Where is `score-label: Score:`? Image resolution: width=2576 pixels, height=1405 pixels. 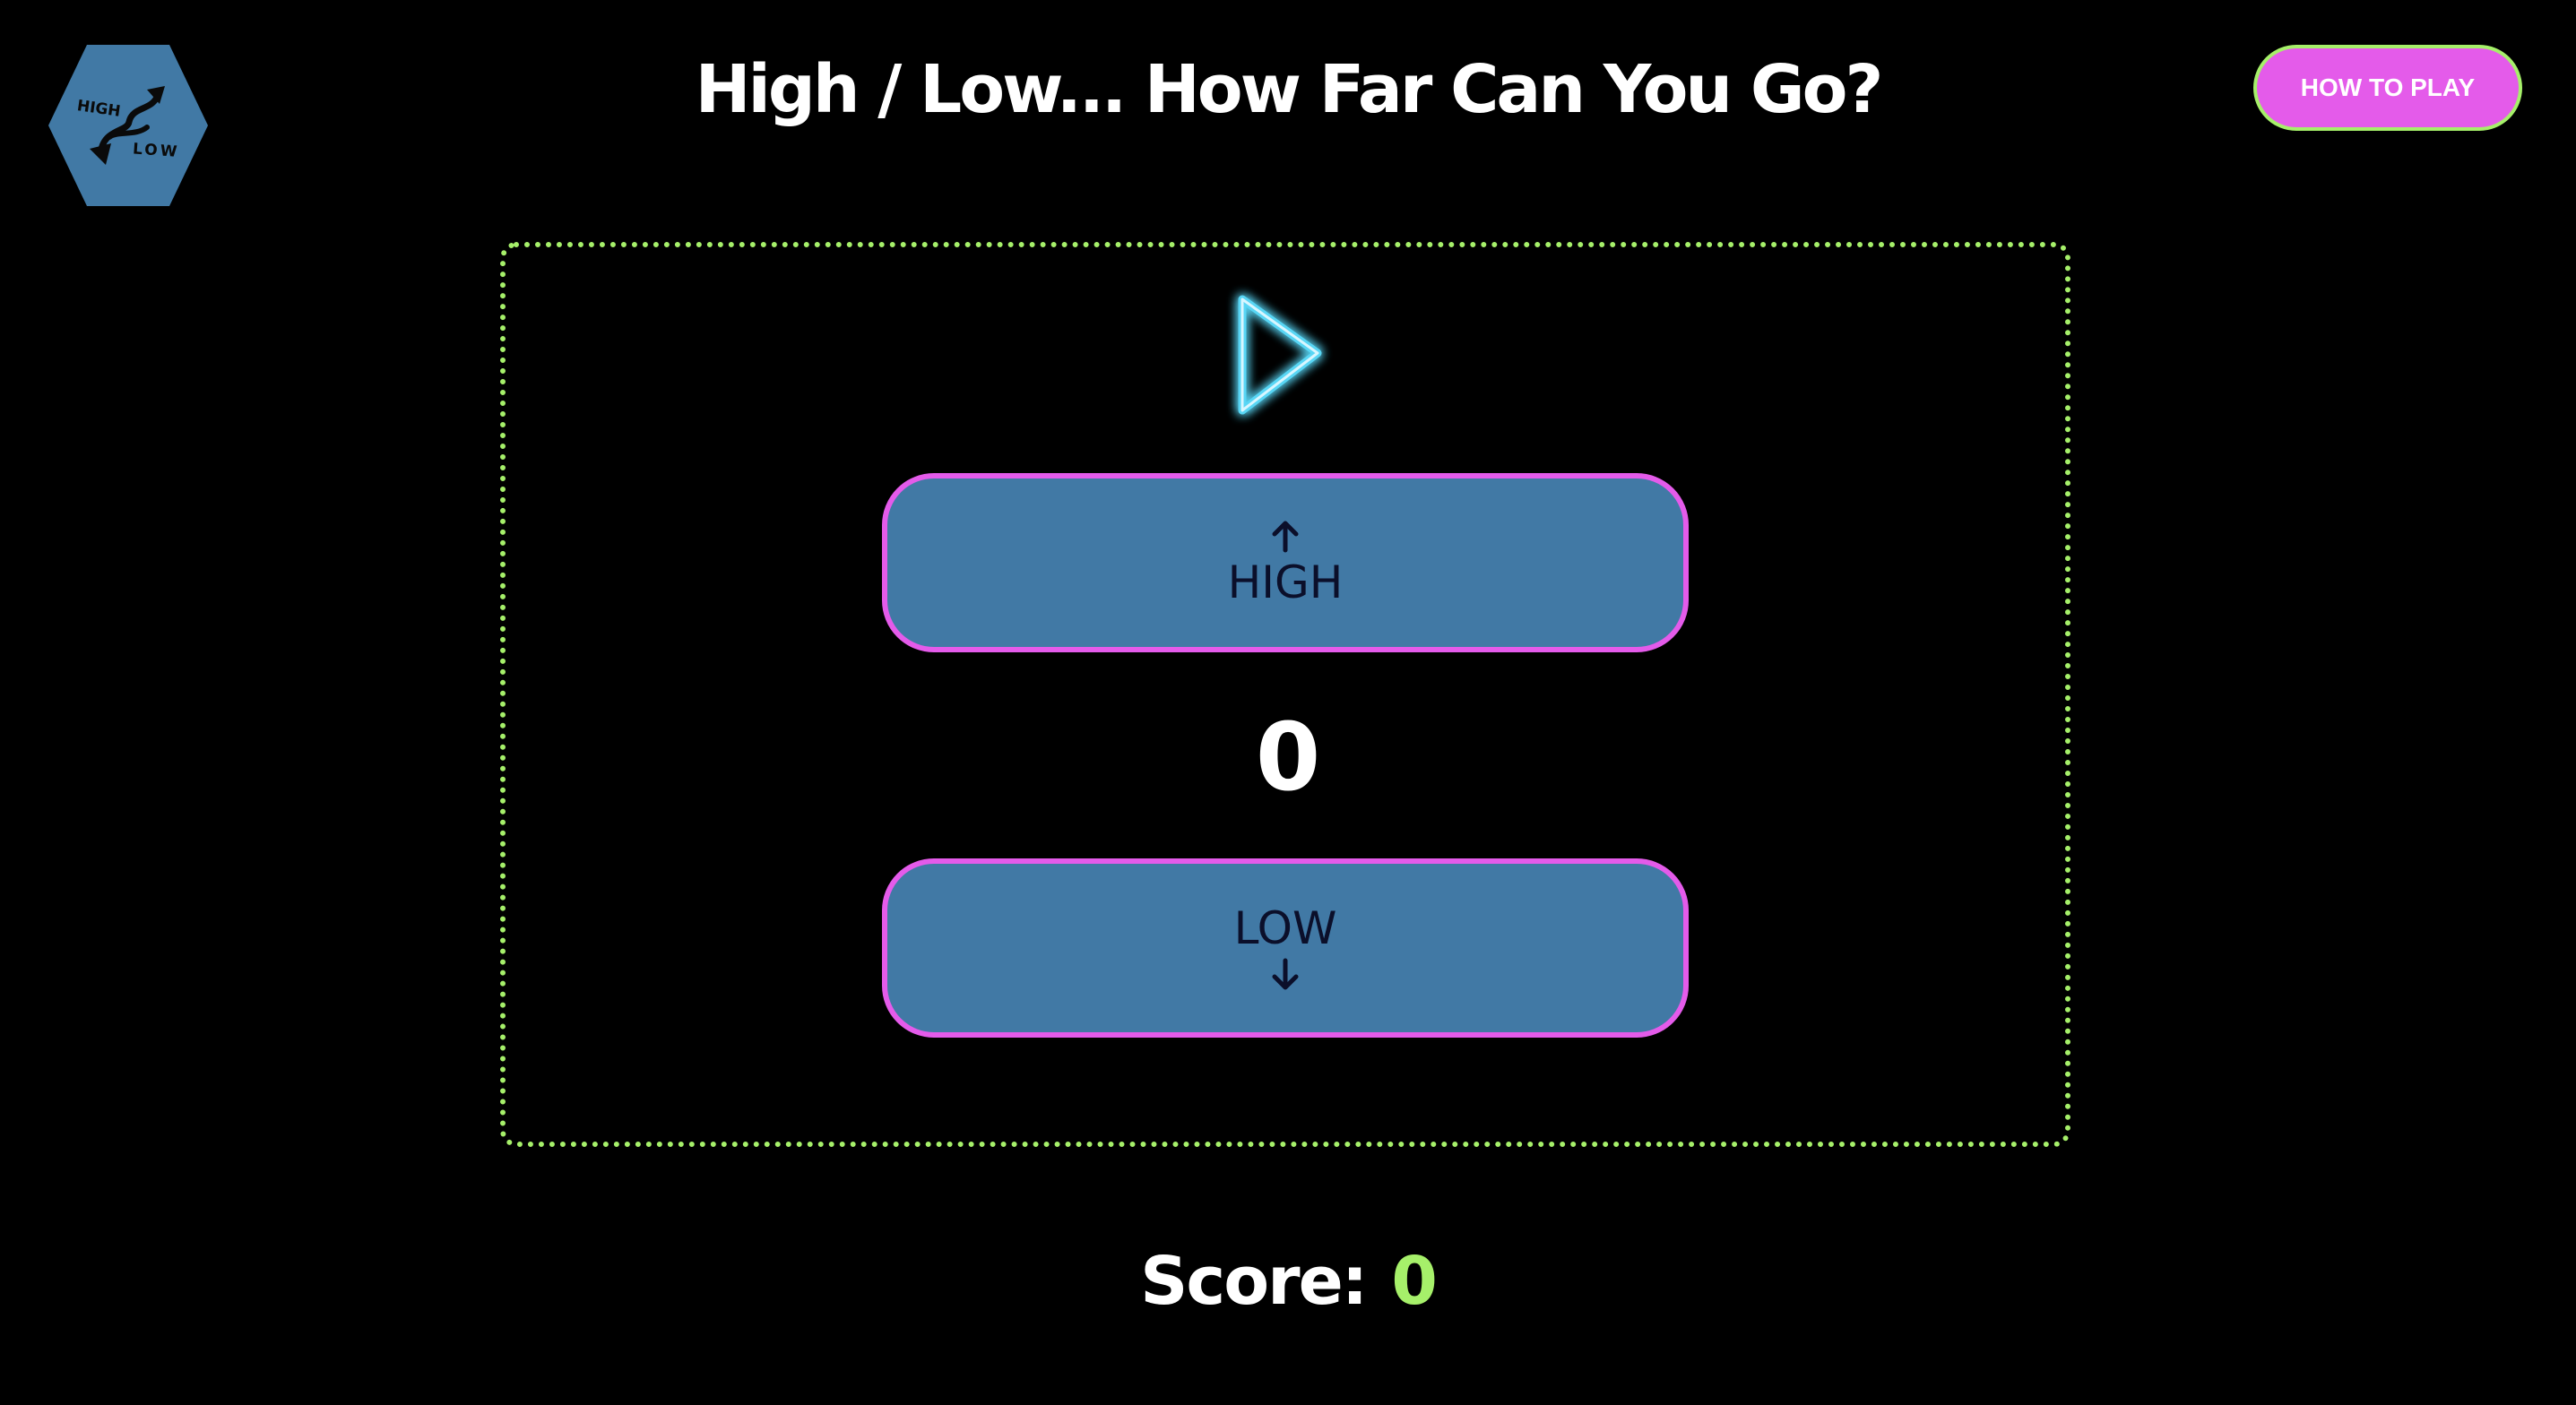
score-label: Score: is located at coordinates (1254, 1281).